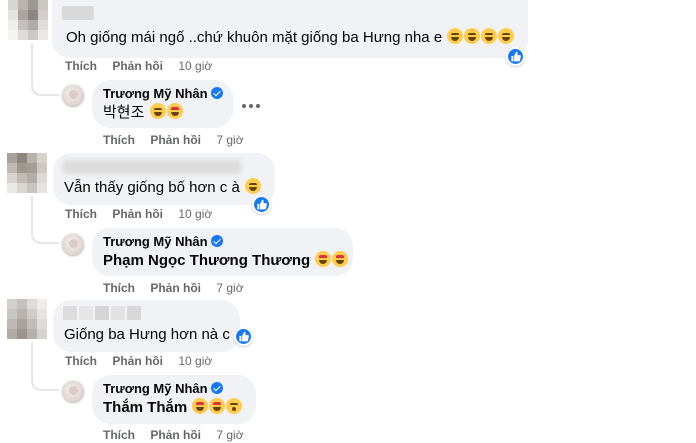 This screenshot has width=696, height=443. I want to click on reply-text-body: 박현조, so click(124, 112).